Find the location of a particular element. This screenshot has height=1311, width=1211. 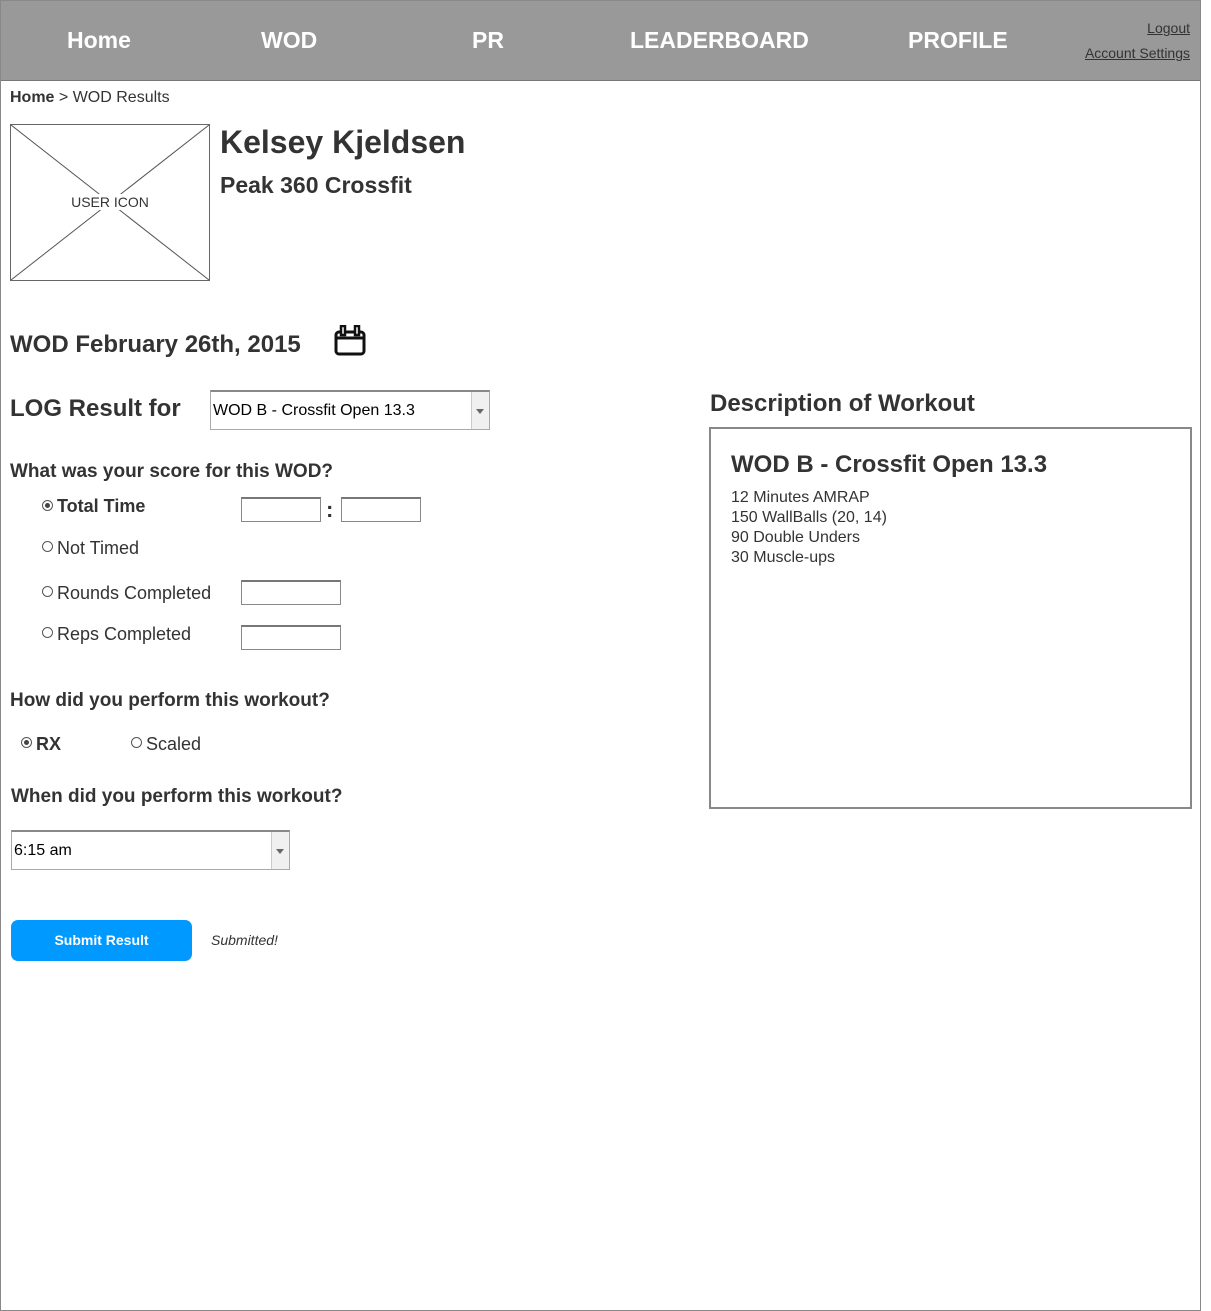

wod-date-heading: WOD February 26th, 2015 is located at coordinates (155, 344).